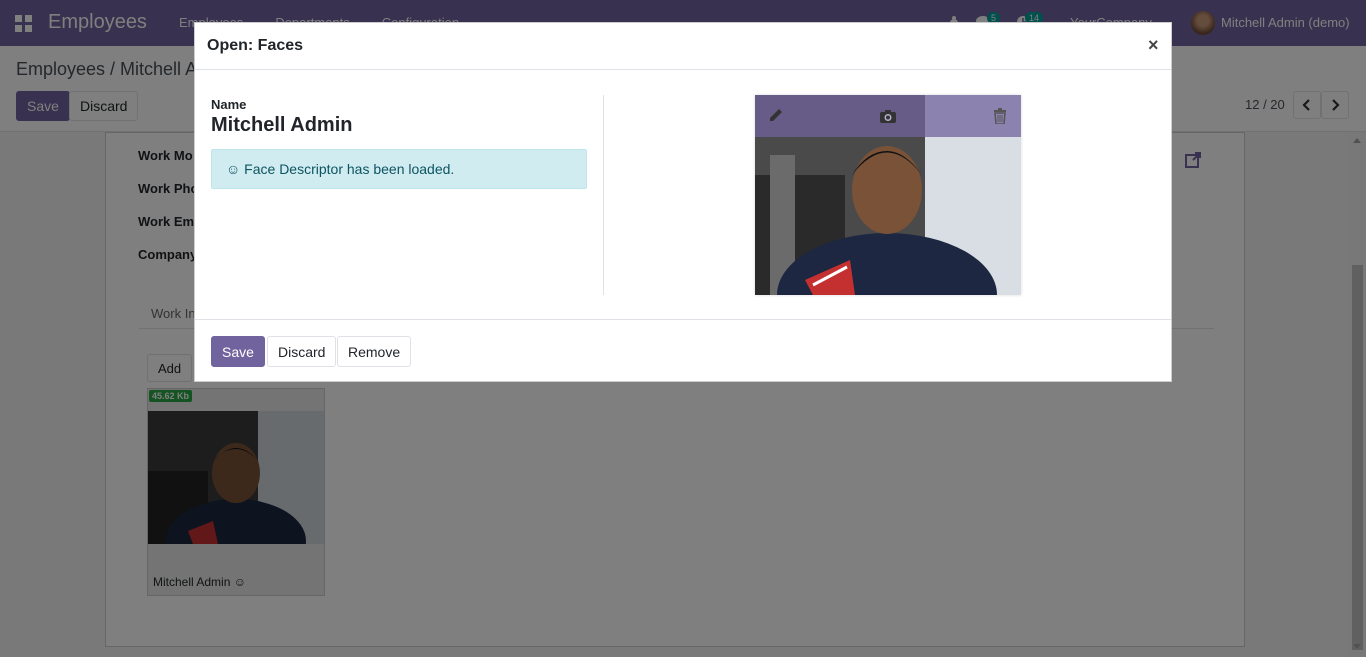 This screenshot has height=657, width=1366. I want to click on trash-icon, so click(1000, 116).